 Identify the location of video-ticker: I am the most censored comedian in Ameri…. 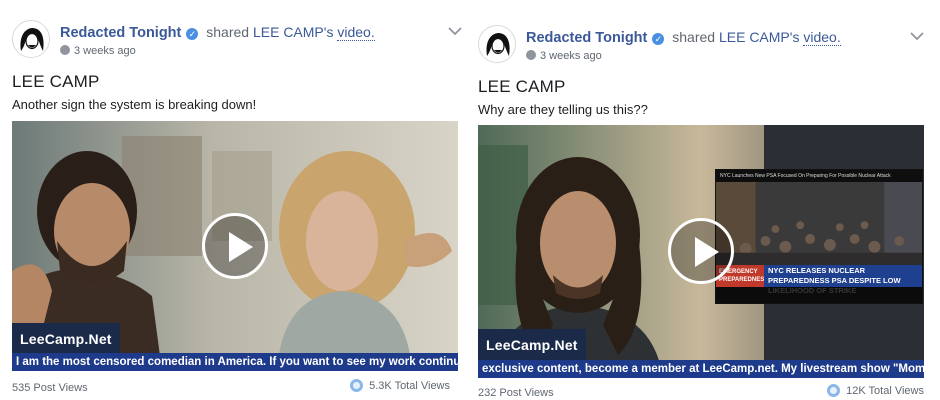
(235, 362).